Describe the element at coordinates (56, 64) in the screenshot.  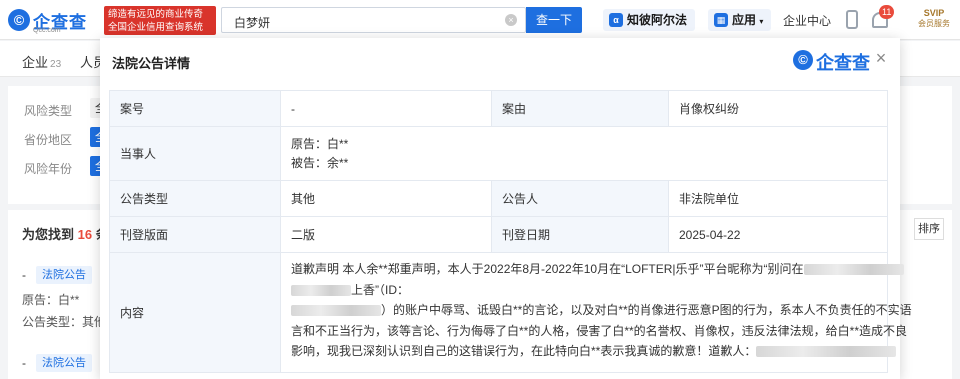
I see `tab-enterprise-count: 23` at that location.